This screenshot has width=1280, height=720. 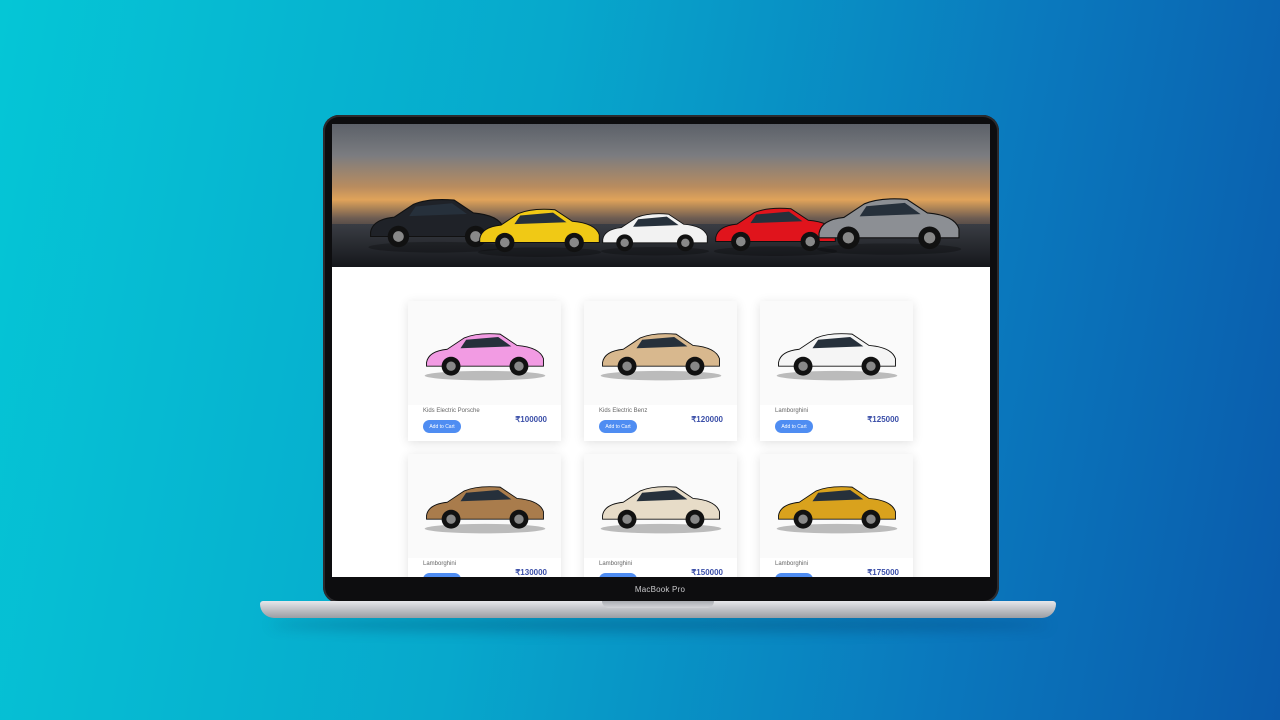 I want to click on product-card: Kids Electric Benz ₹120000 Add to Cart, so click(x=660, y=371).